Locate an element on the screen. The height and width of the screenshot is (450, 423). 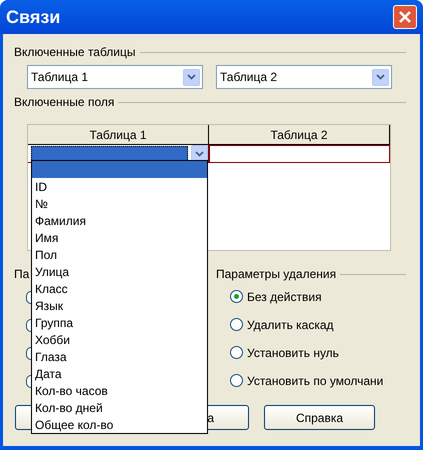
table-combo: Таблица 1 is located at coordinates (115, 77).